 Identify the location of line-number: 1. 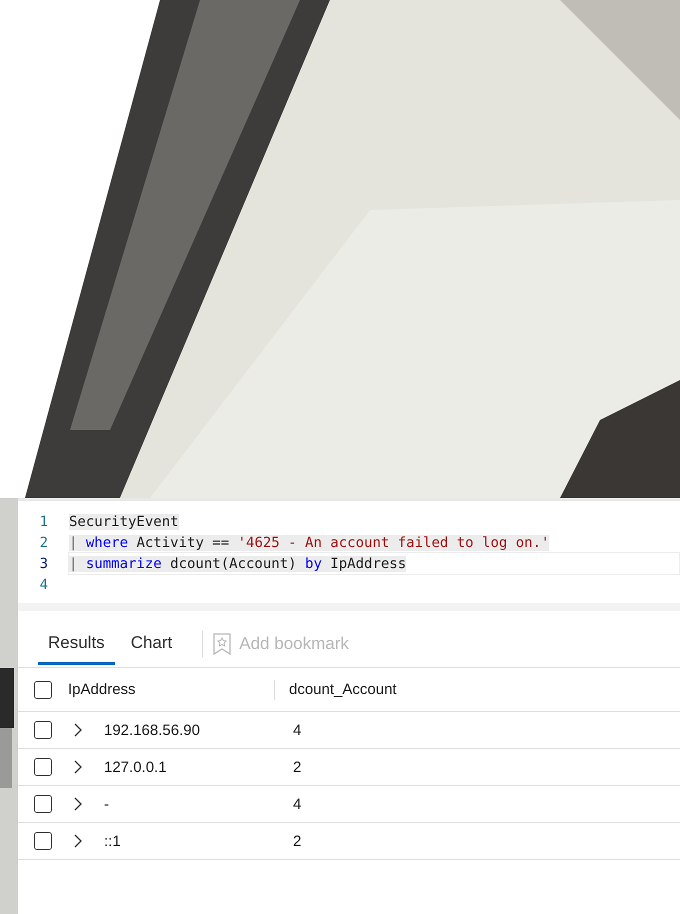
(43, 522).